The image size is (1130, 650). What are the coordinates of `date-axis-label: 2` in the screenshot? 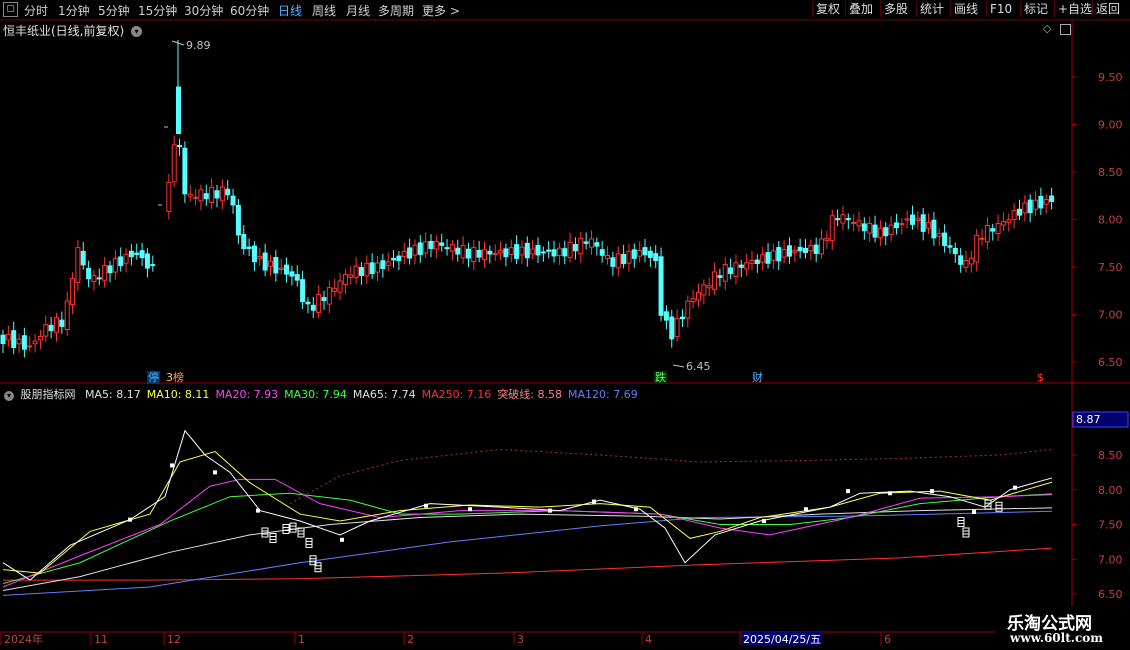 It's located at (410, 639).